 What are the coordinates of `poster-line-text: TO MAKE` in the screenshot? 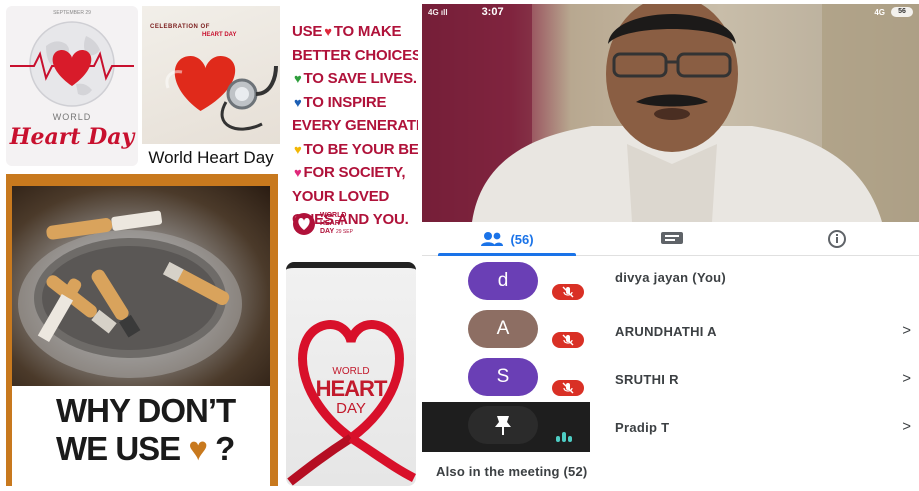 It's located at (367, 31).